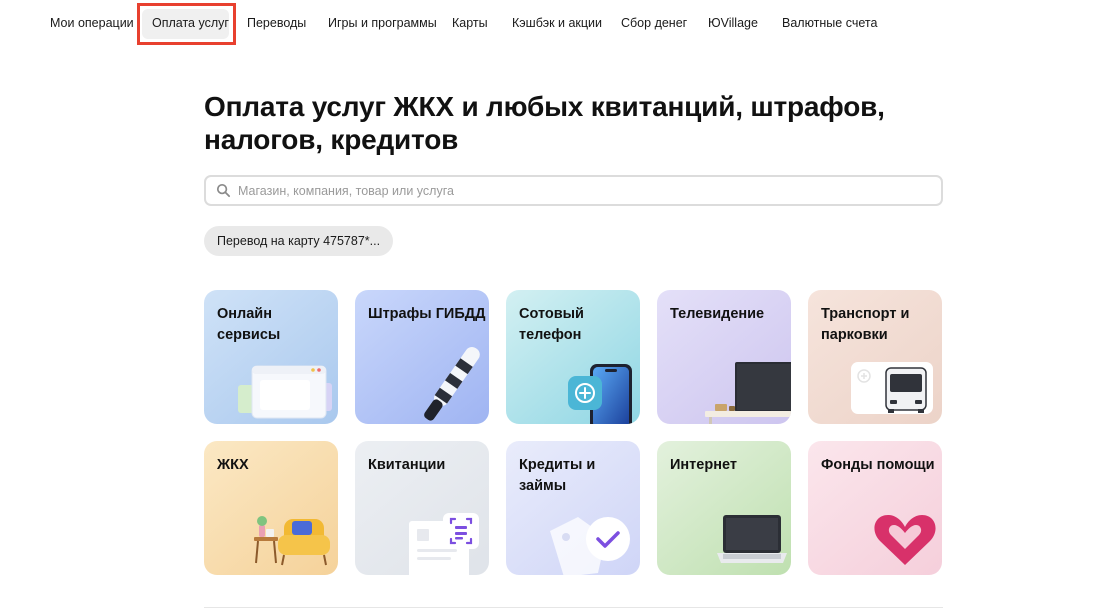 Image resolution: width=1100 pixels, height=611 pixels. Describe the element at coordinates (717, 314) in the screenshot. I see `tile-label: Телевидение` at that location.